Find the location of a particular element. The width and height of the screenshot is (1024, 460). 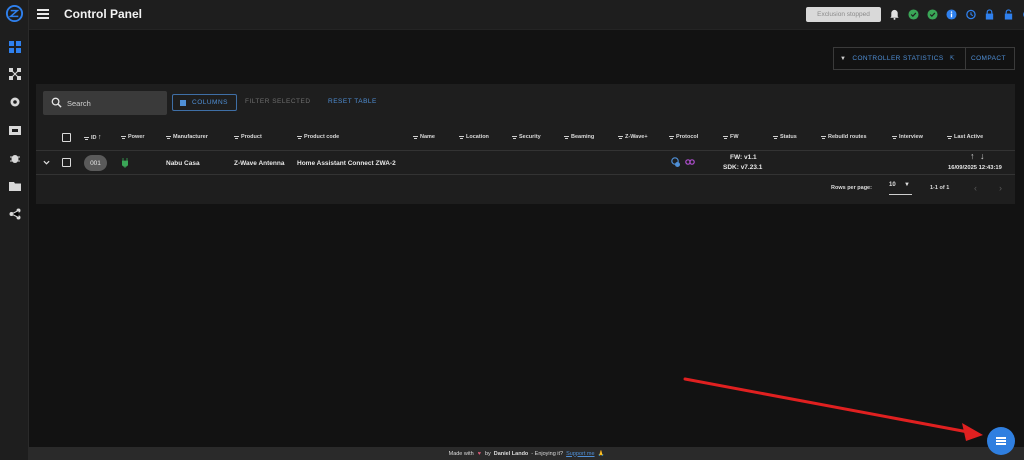

column-header-protocol: Protocol is located at coordinates (683, 137).